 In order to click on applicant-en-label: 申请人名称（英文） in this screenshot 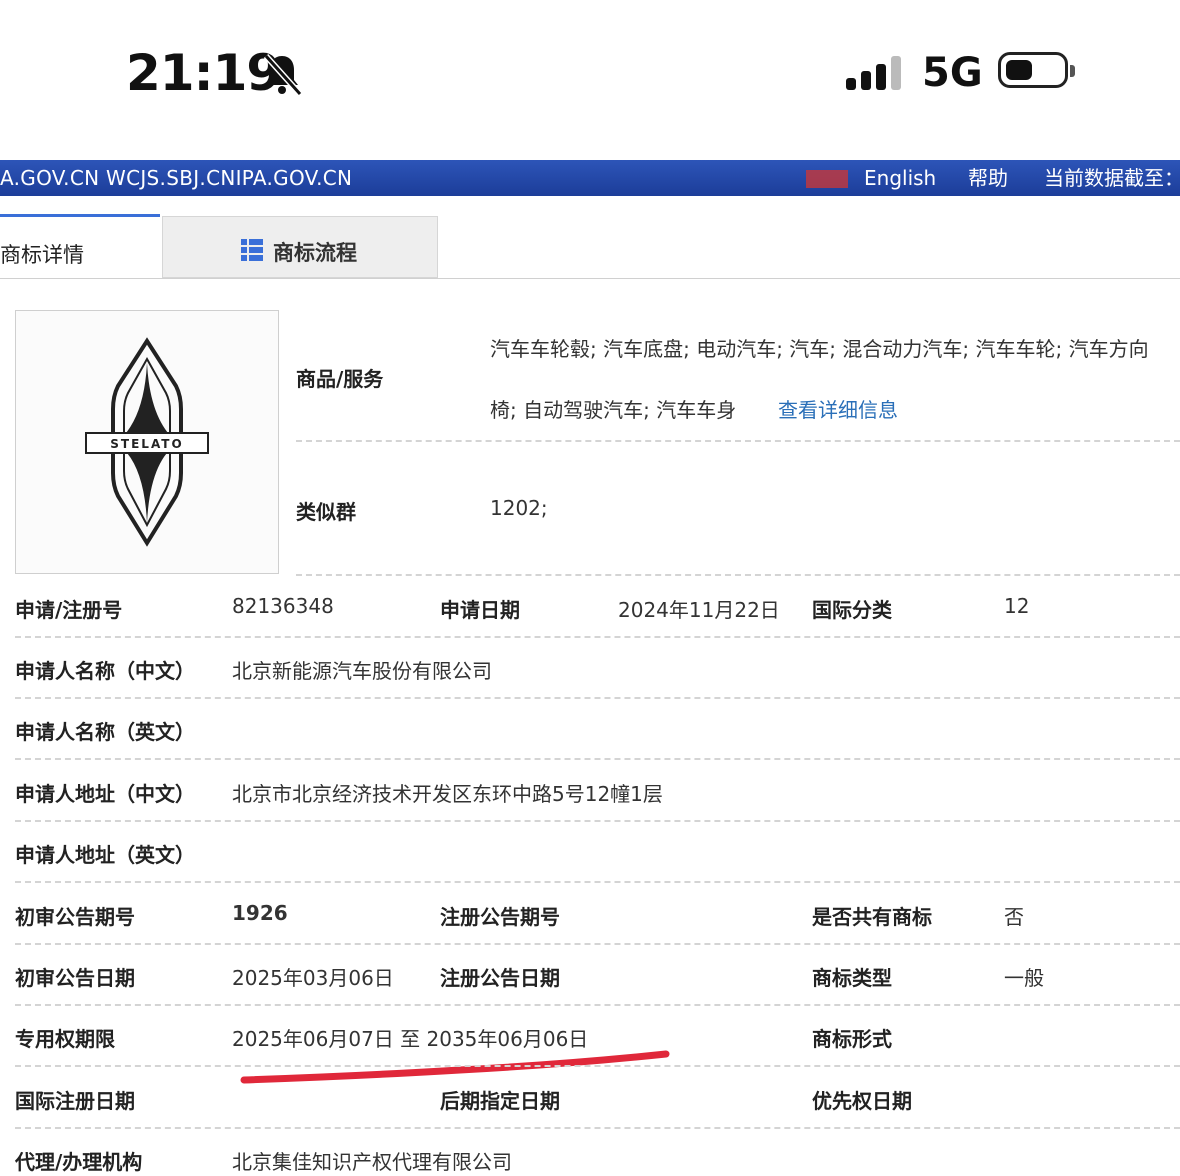, I will do `click(105, 732)`.